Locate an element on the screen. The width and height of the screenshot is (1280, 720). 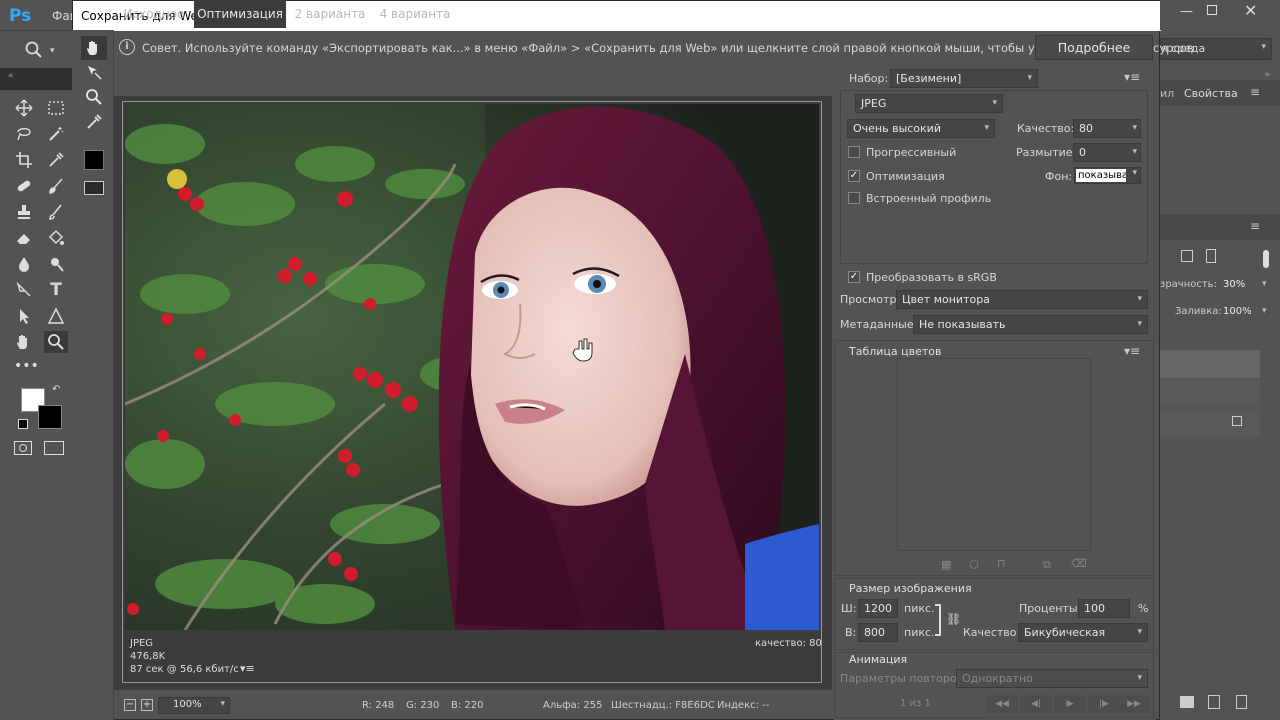
cube-icon: ⬡ is located at coordinates (974, 564).